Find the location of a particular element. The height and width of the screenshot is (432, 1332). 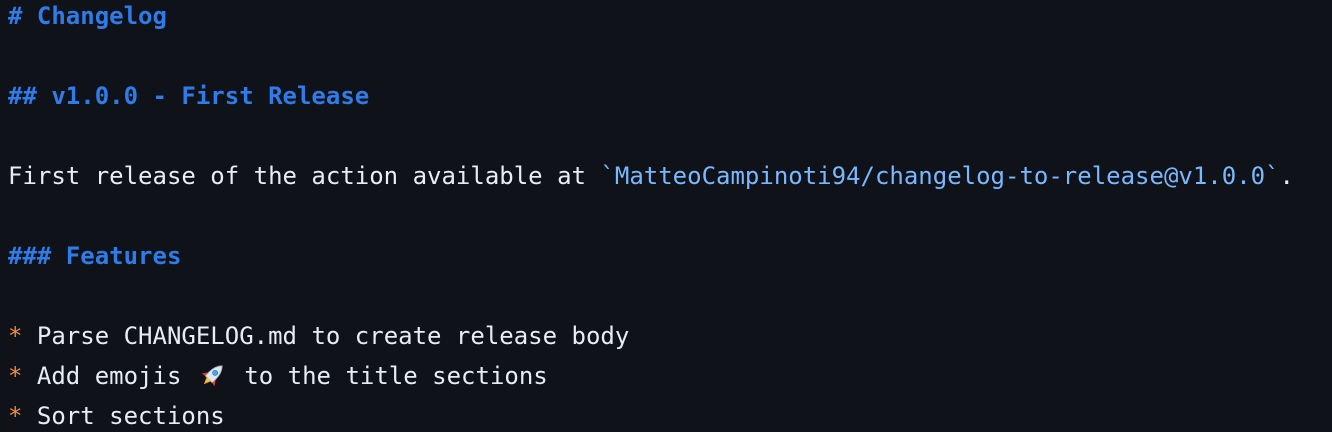

rocket-icon is located at coordinates (213, 375).